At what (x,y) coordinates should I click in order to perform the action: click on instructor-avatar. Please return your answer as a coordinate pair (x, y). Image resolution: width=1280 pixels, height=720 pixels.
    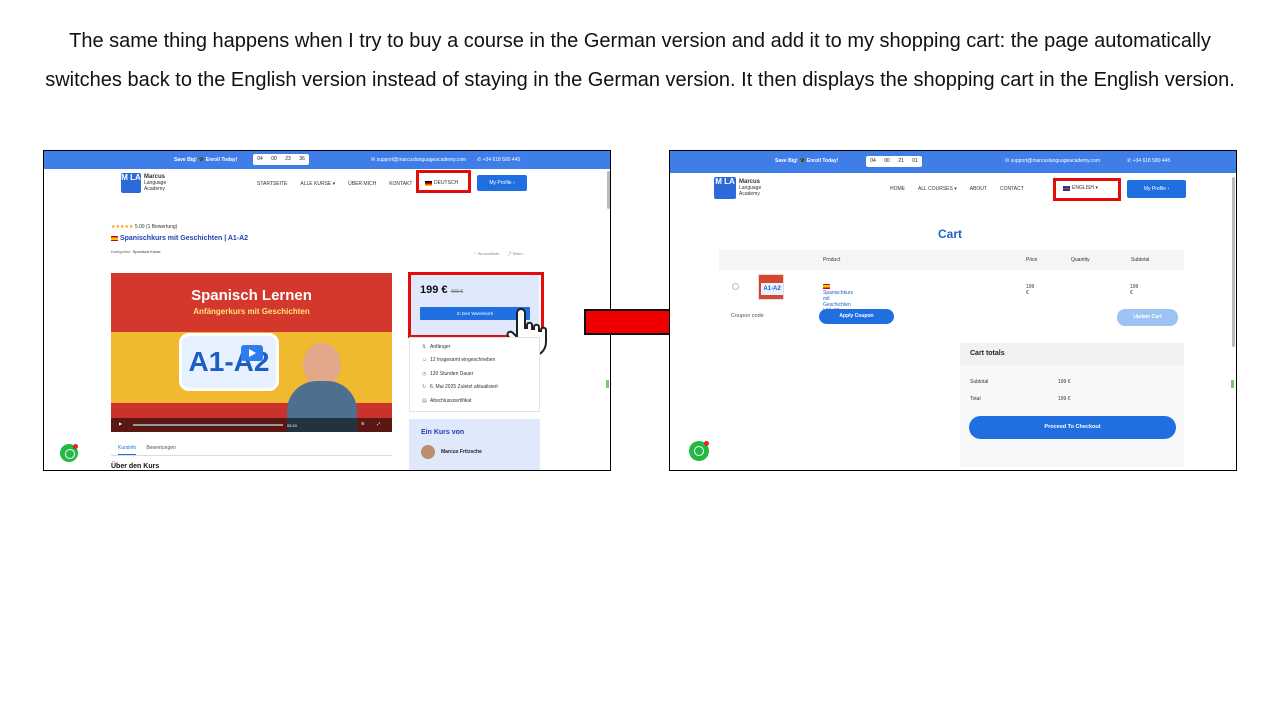
    Looking at the image, I should click on (428, 452).